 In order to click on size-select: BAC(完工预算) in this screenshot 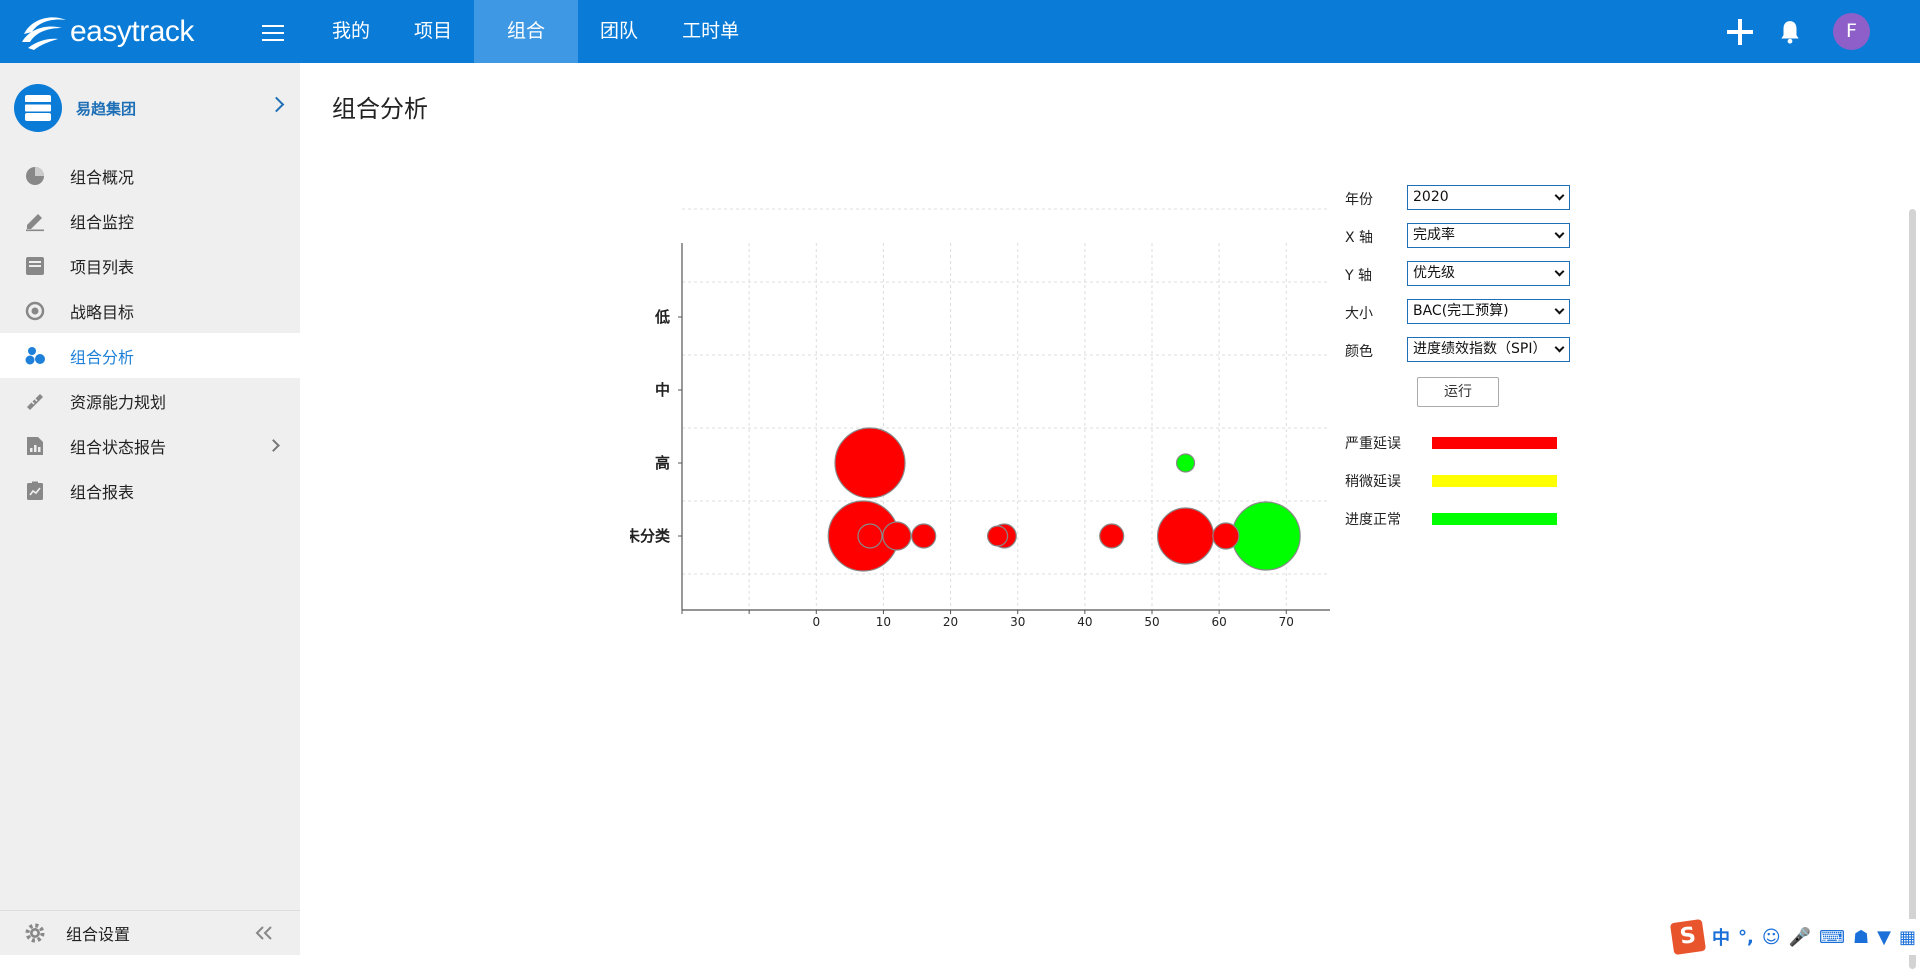, I will do `click(1488, 311)`.